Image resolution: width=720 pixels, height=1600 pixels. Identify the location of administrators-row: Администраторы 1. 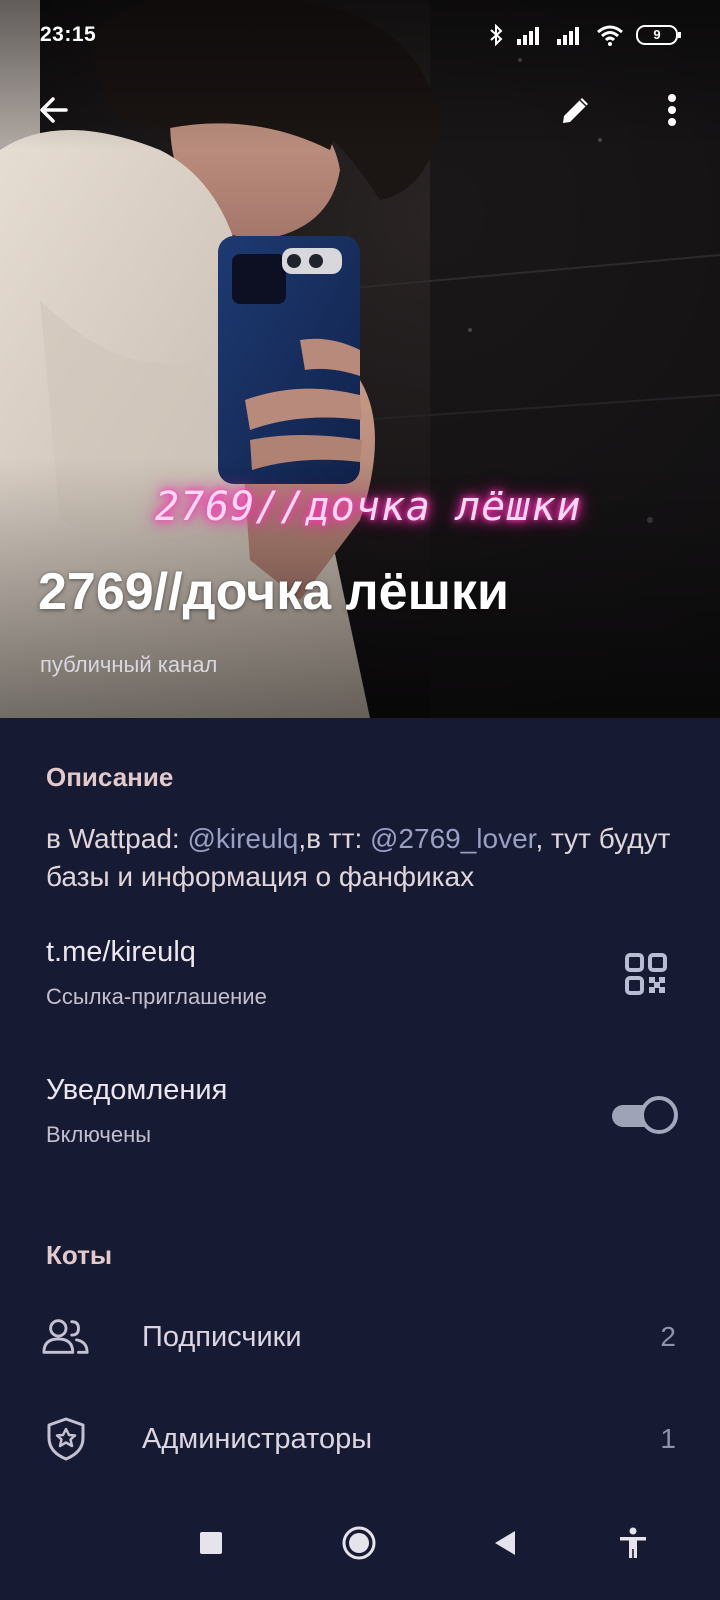
(360, 1439).